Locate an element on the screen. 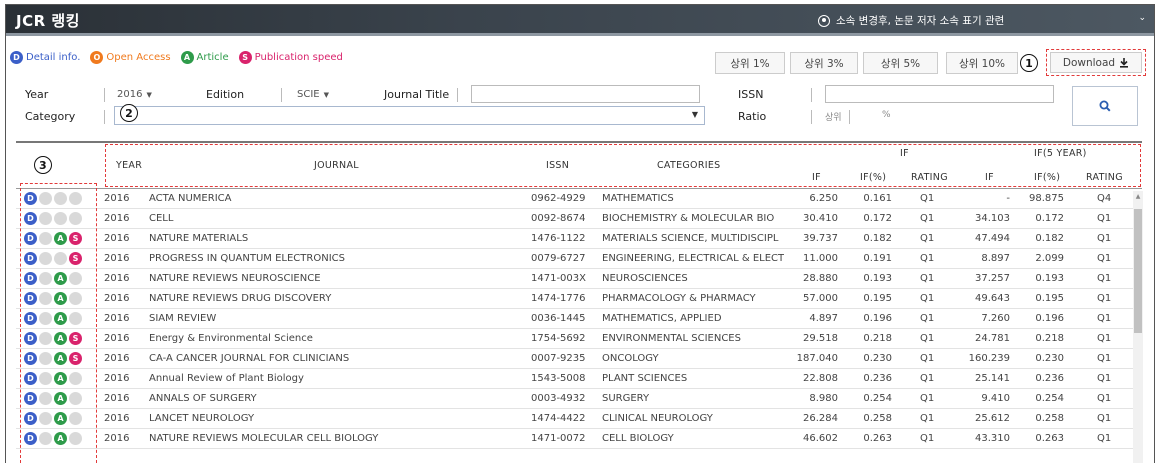  cell-category: BIOCHEMISTRY & MOLECULAR BIO is located at coordinates (688, 218).